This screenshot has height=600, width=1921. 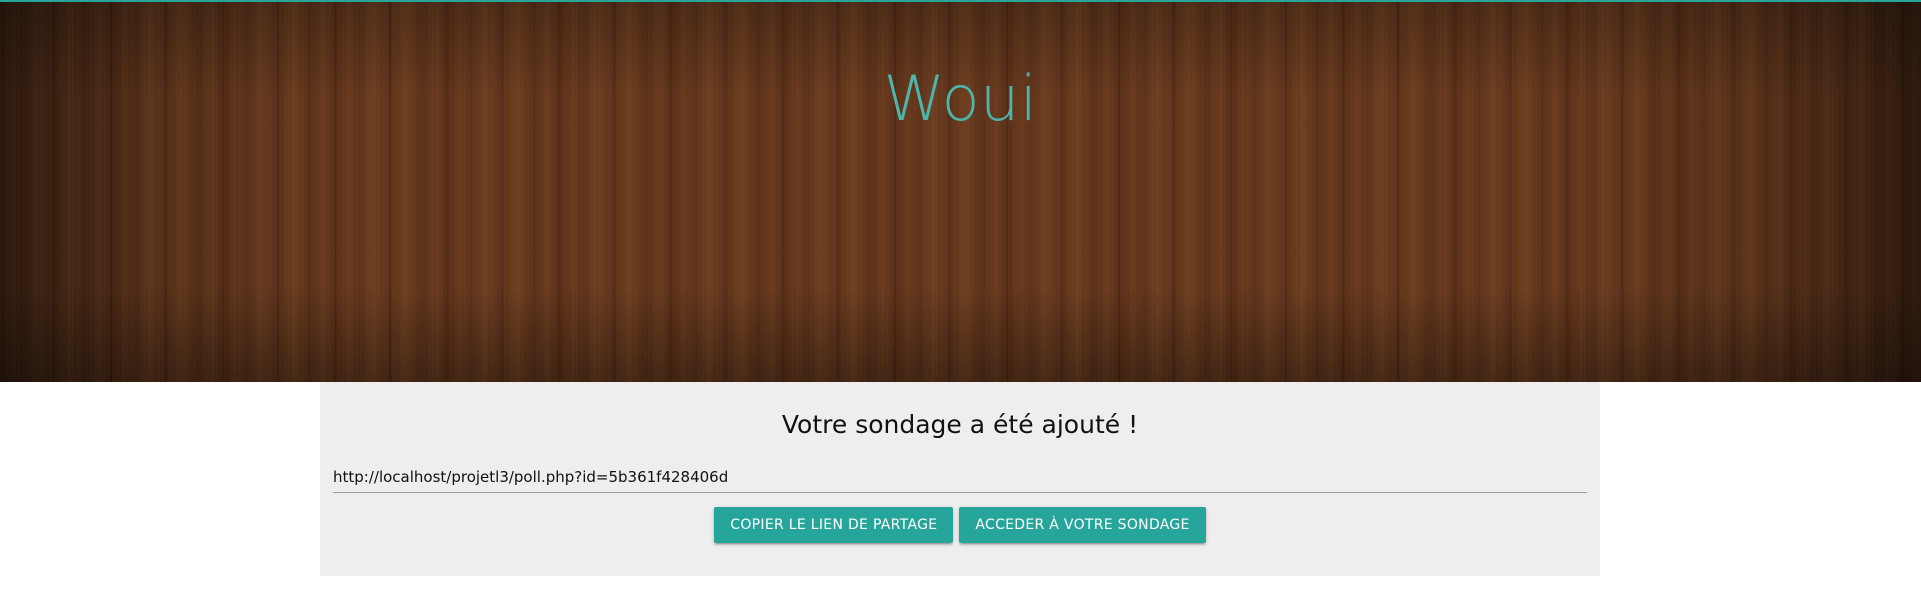 I want to click on access-poll-button: ACCEDER À VOTRE SONDAGE, so click(x=1082, y=525).